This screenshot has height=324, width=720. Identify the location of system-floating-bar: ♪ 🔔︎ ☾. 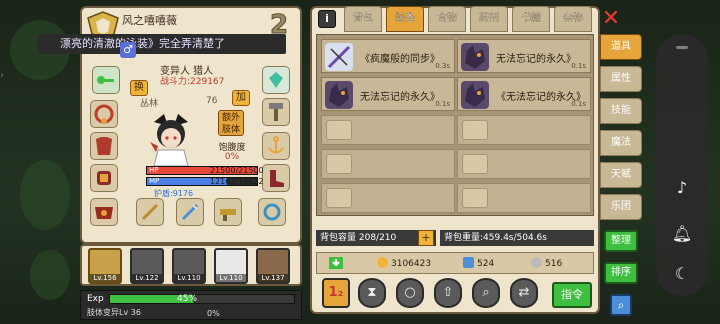
(682, 165).